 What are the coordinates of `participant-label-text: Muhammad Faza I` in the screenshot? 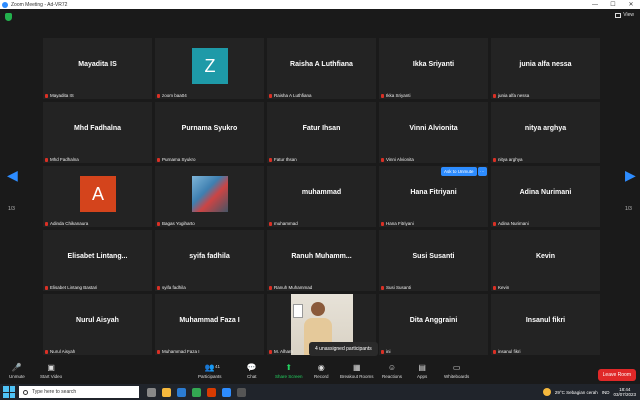 It's located at (181, 351).